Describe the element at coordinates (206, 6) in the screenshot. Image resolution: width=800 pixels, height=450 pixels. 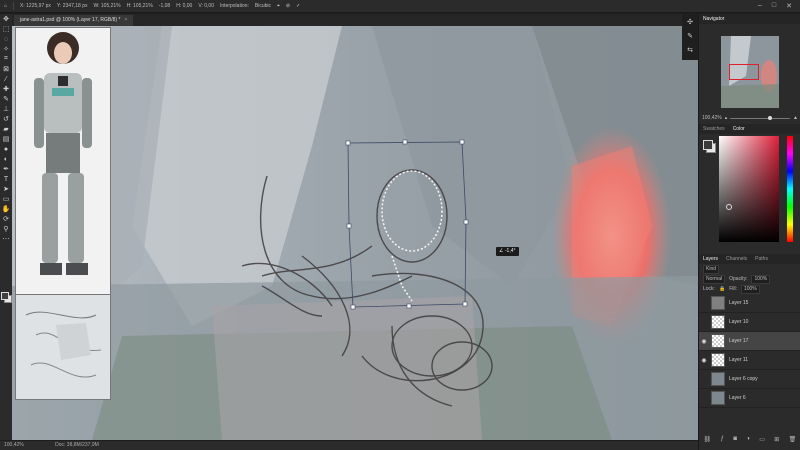
I see `vskew-field: V: 0,00` at that location.